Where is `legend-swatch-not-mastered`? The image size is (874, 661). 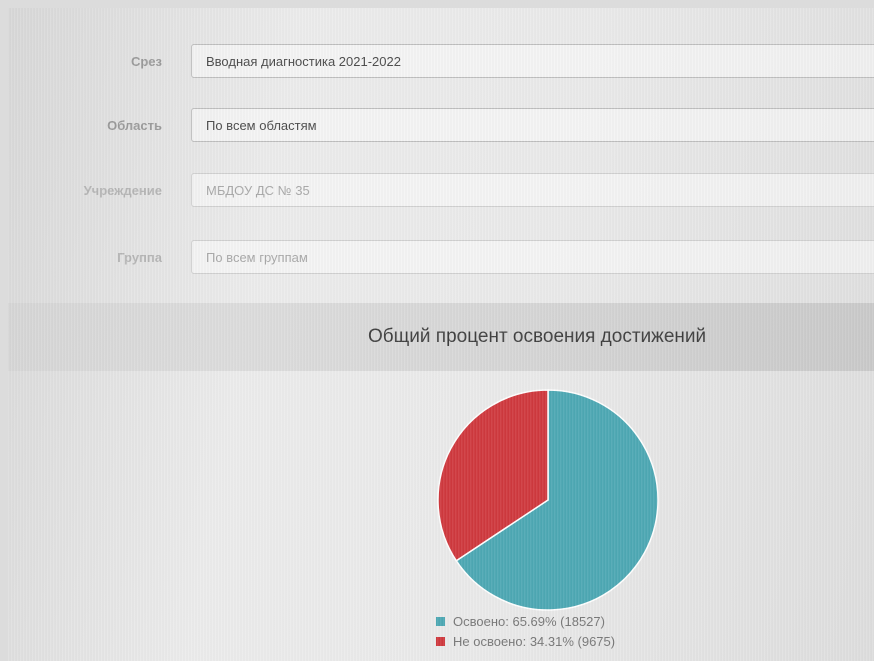
legend-swatch-not-mastered is located at coordinates (440, 641).